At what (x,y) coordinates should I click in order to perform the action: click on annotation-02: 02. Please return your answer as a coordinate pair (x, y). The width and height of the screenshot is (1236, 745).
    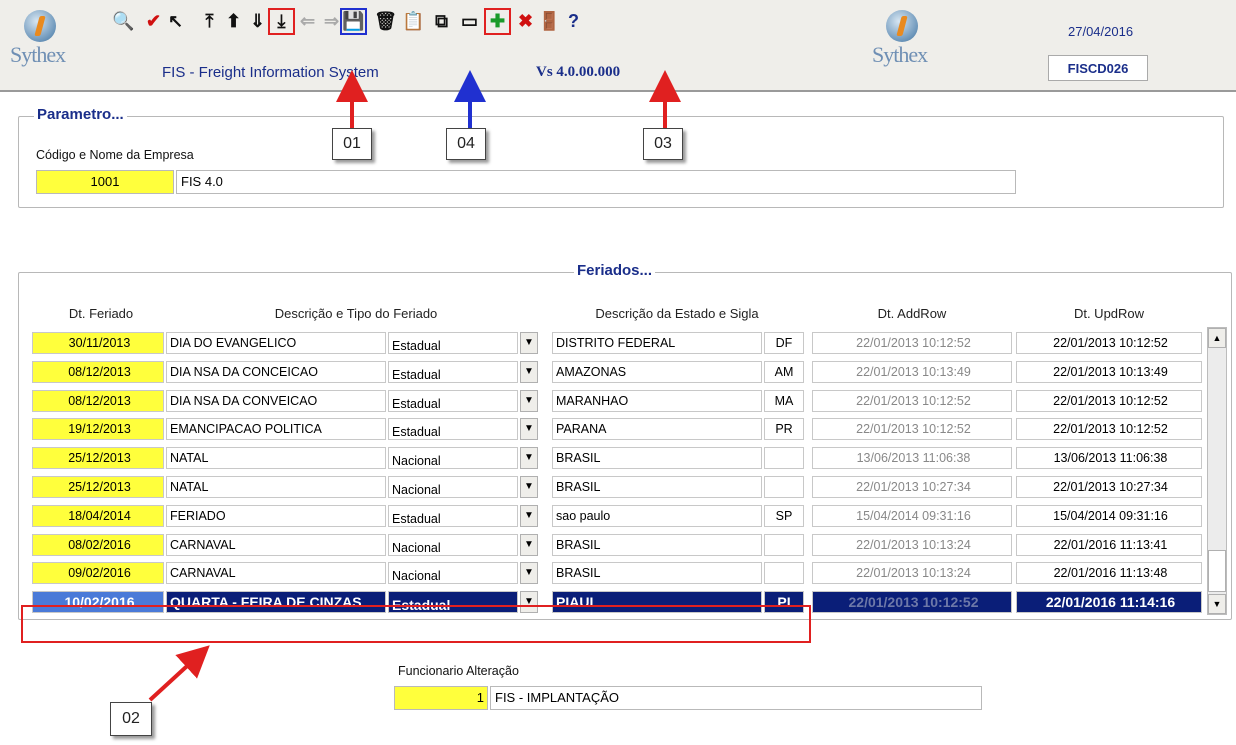
    Looking at the image, I should click on (131, 719).